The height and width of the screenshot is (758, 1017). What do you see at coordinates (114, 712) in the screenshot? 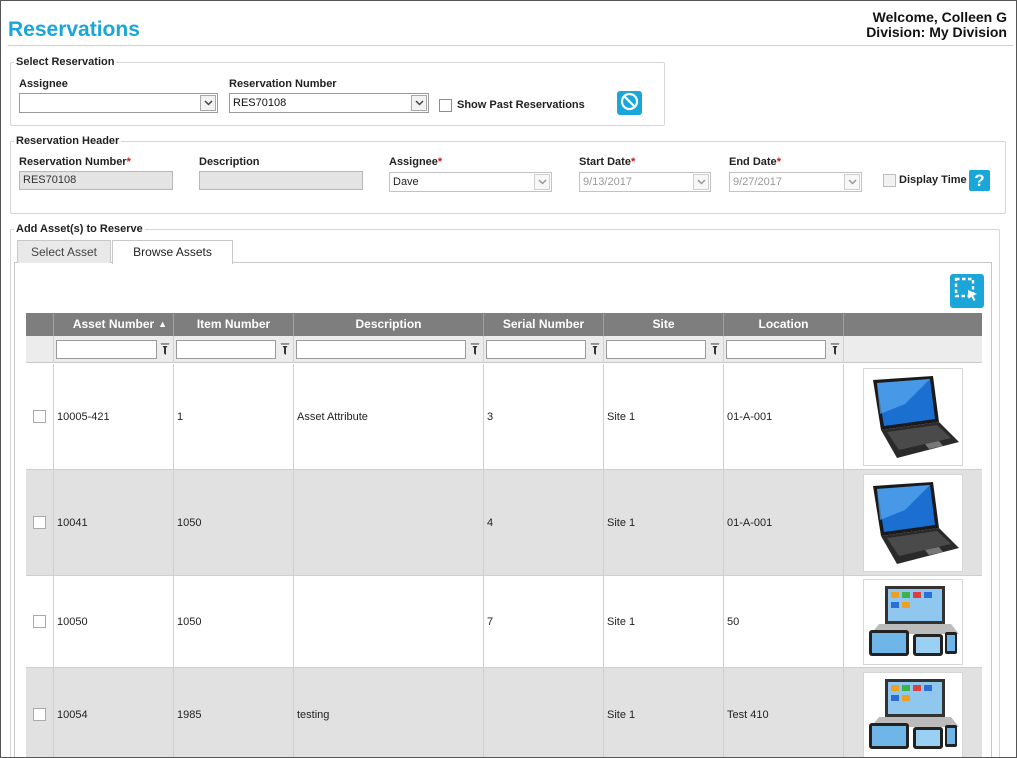
I see `cell-asset-number: 10054` at bounding box center [114, 712].